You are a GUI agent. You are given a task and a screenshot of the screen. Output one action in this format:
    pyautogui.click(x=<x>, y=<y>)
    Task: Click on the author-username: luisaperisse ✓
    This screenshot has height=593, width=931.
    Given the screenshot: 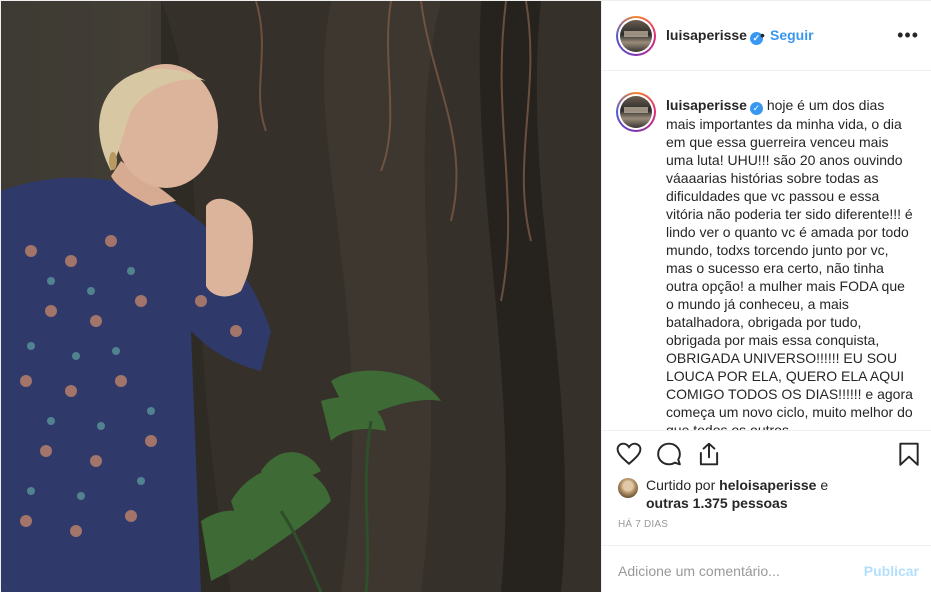 What is the action you would take?
    pyautogui.click(x=714, y=36)
    